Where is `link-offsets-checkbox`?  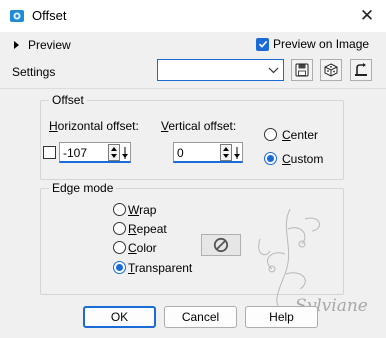
link-offsets-checkbox is located at coordinates (49, 152).